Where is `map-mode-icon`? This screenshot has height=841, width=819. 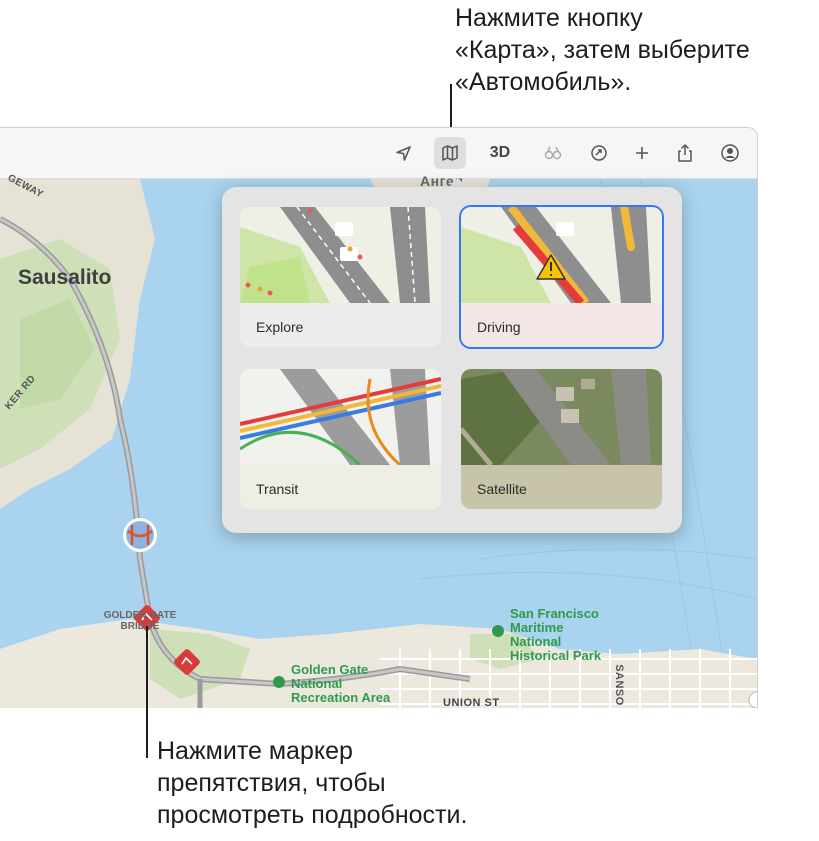
map-mode-icon is located at coordinates (450, 153).